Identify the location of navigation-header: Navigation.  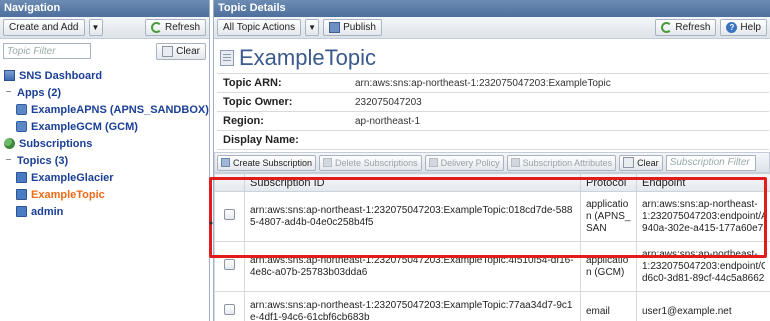
(104, 8).